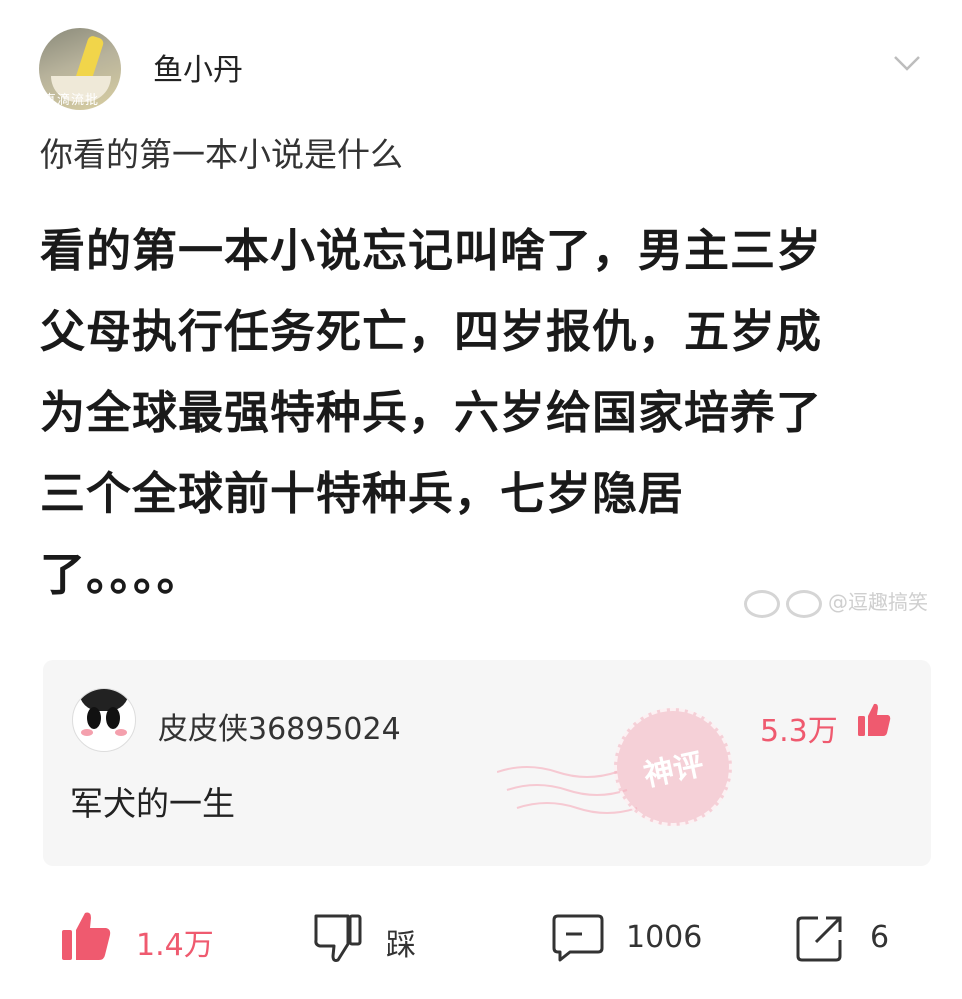 The image size is (962, 999). Describe the element at coordinates (104, 720) in the screenshot. I see `commenter-avatar` at that location.